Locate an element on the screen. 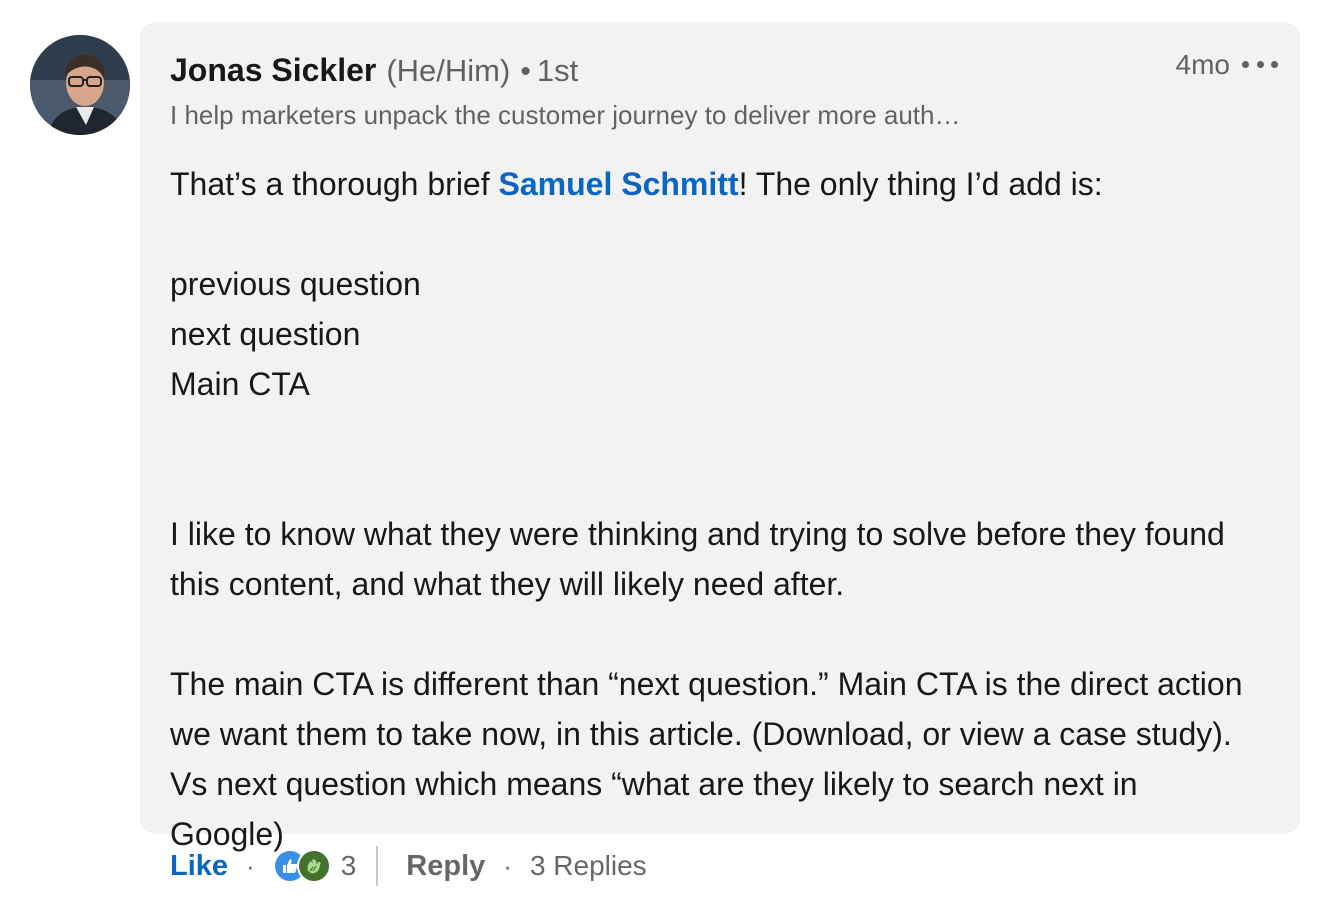 This screenshot has height=914, width=1334. more-options-button is located at coordinates (1260, 64).